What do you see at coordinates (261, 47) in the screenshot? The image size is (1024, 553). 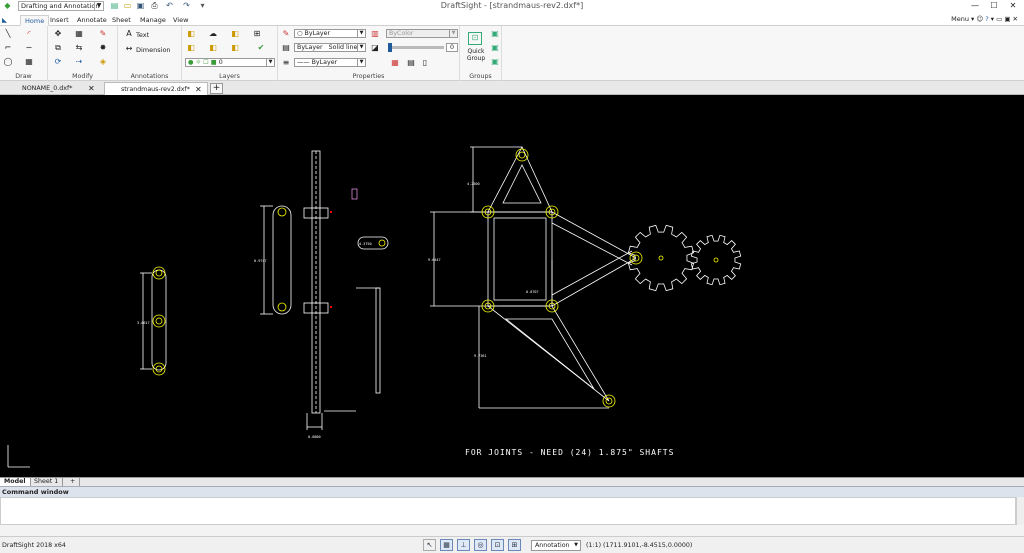 I see `layer-current-icon: ✔` at bounding box center [261, 47].